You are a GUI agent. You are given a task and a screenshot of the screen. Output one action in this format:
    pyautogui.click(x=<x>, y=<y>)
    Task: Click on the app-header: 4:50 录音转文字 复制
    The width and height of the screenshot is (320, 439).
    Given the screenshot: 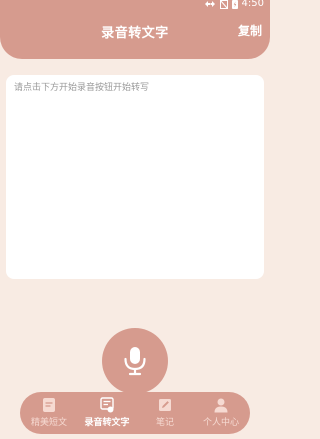 What is the action you would take?
    pyautogui.click(x=135, y=29)
    